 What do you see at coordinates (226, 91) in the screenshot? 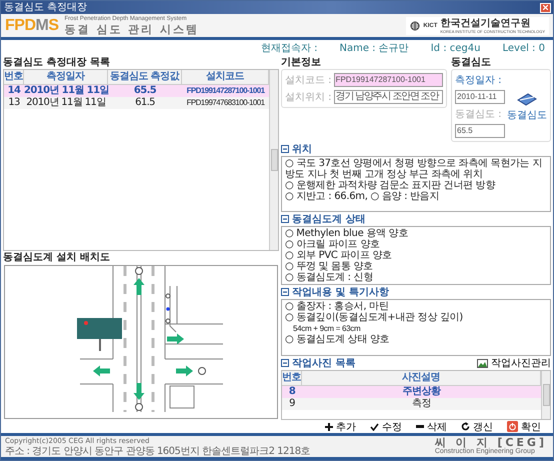
I see `table-cell-text: FPD199147287100-1001` at bounding box center [226, 91].